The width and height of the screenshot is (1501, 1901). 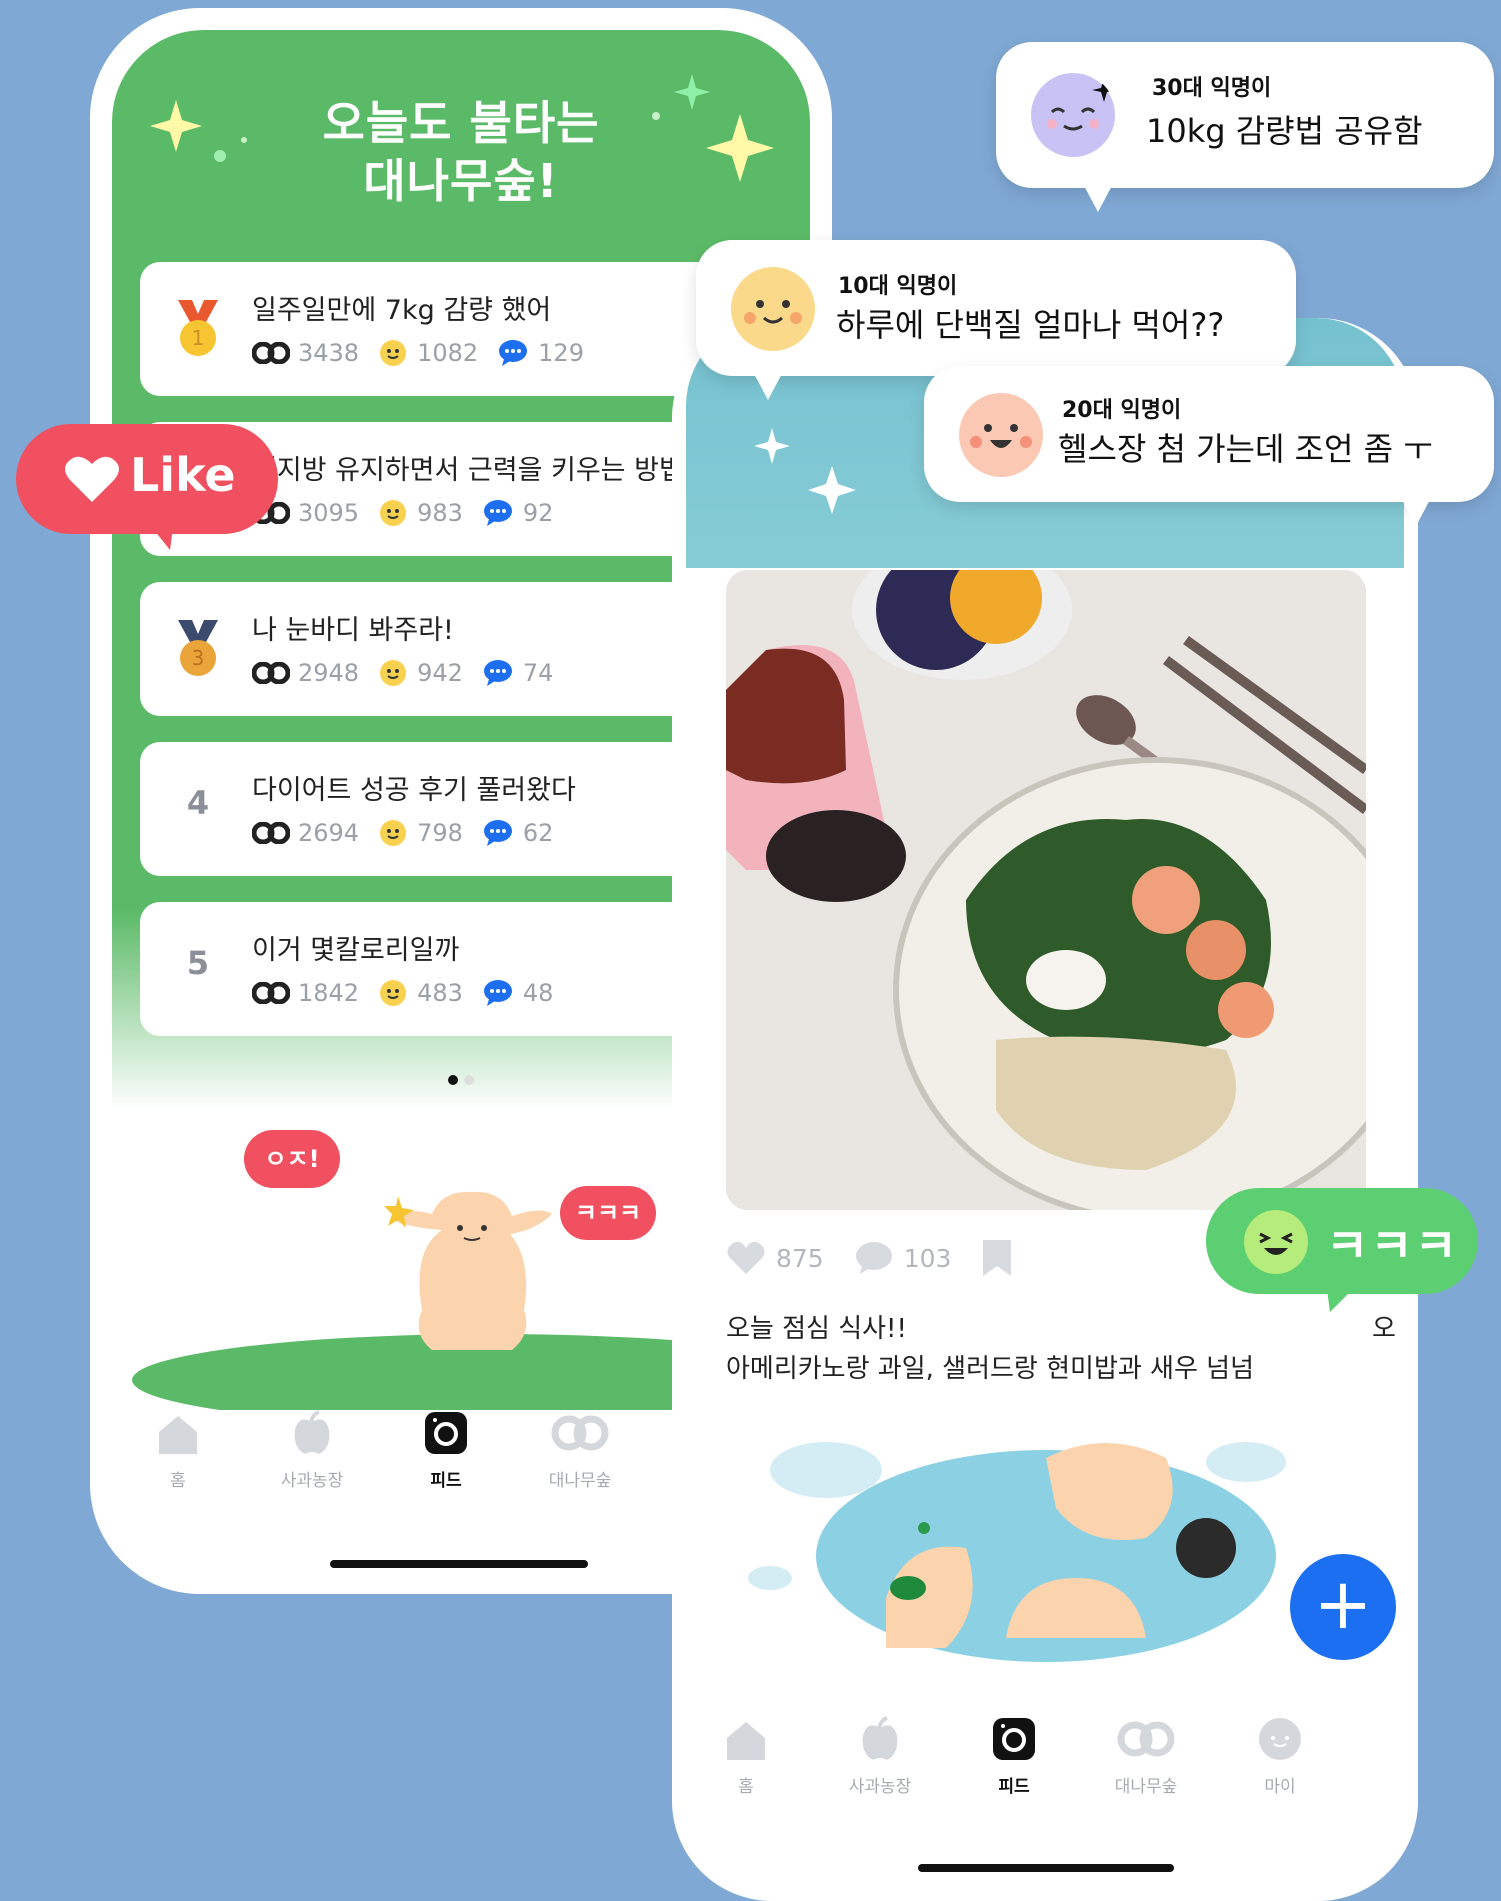 I want to click on post-caption-line1: 오늘 점심 식사!!, so click(x=816, y=1329).